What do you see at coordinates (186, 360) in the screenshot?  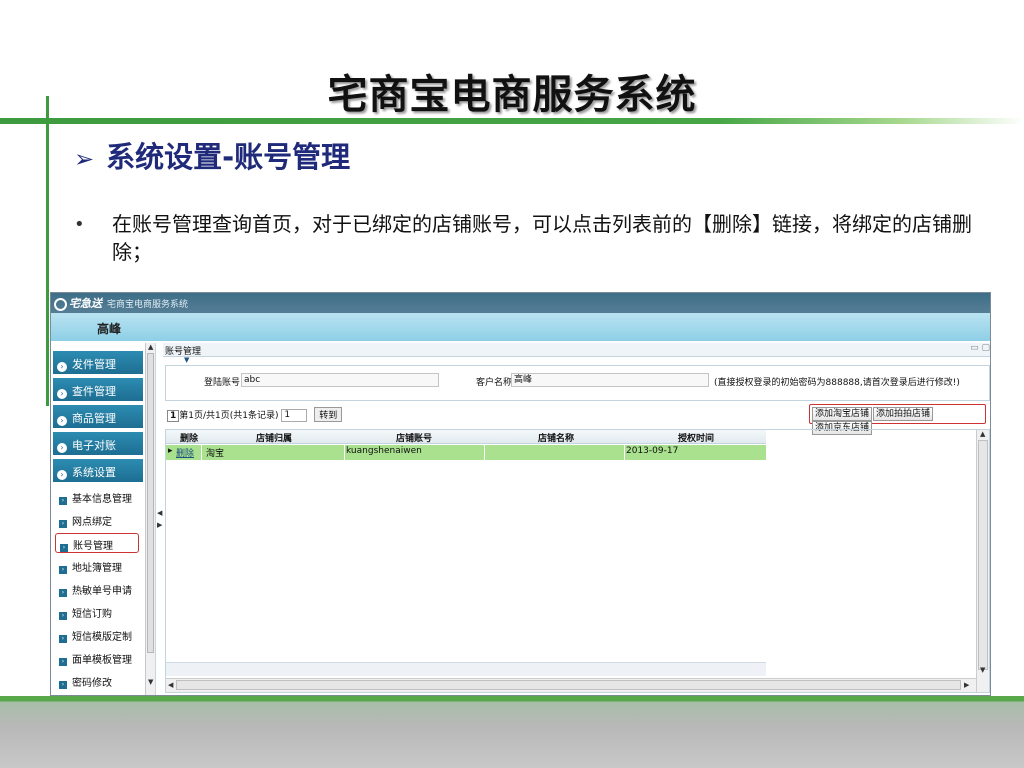 I see `collapse-triangle-icon: ▼` at bounding box center [186, 360].